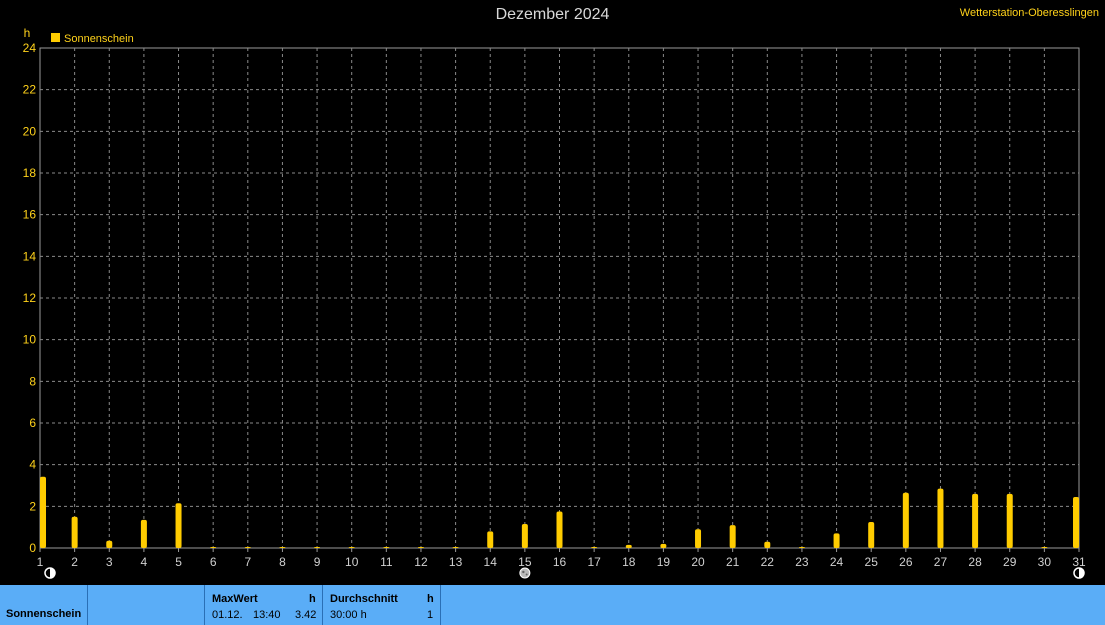  Describe the element at coordinates (235, 599) in the screenshot. I see `maxwert-title: MaxWert` at that location.